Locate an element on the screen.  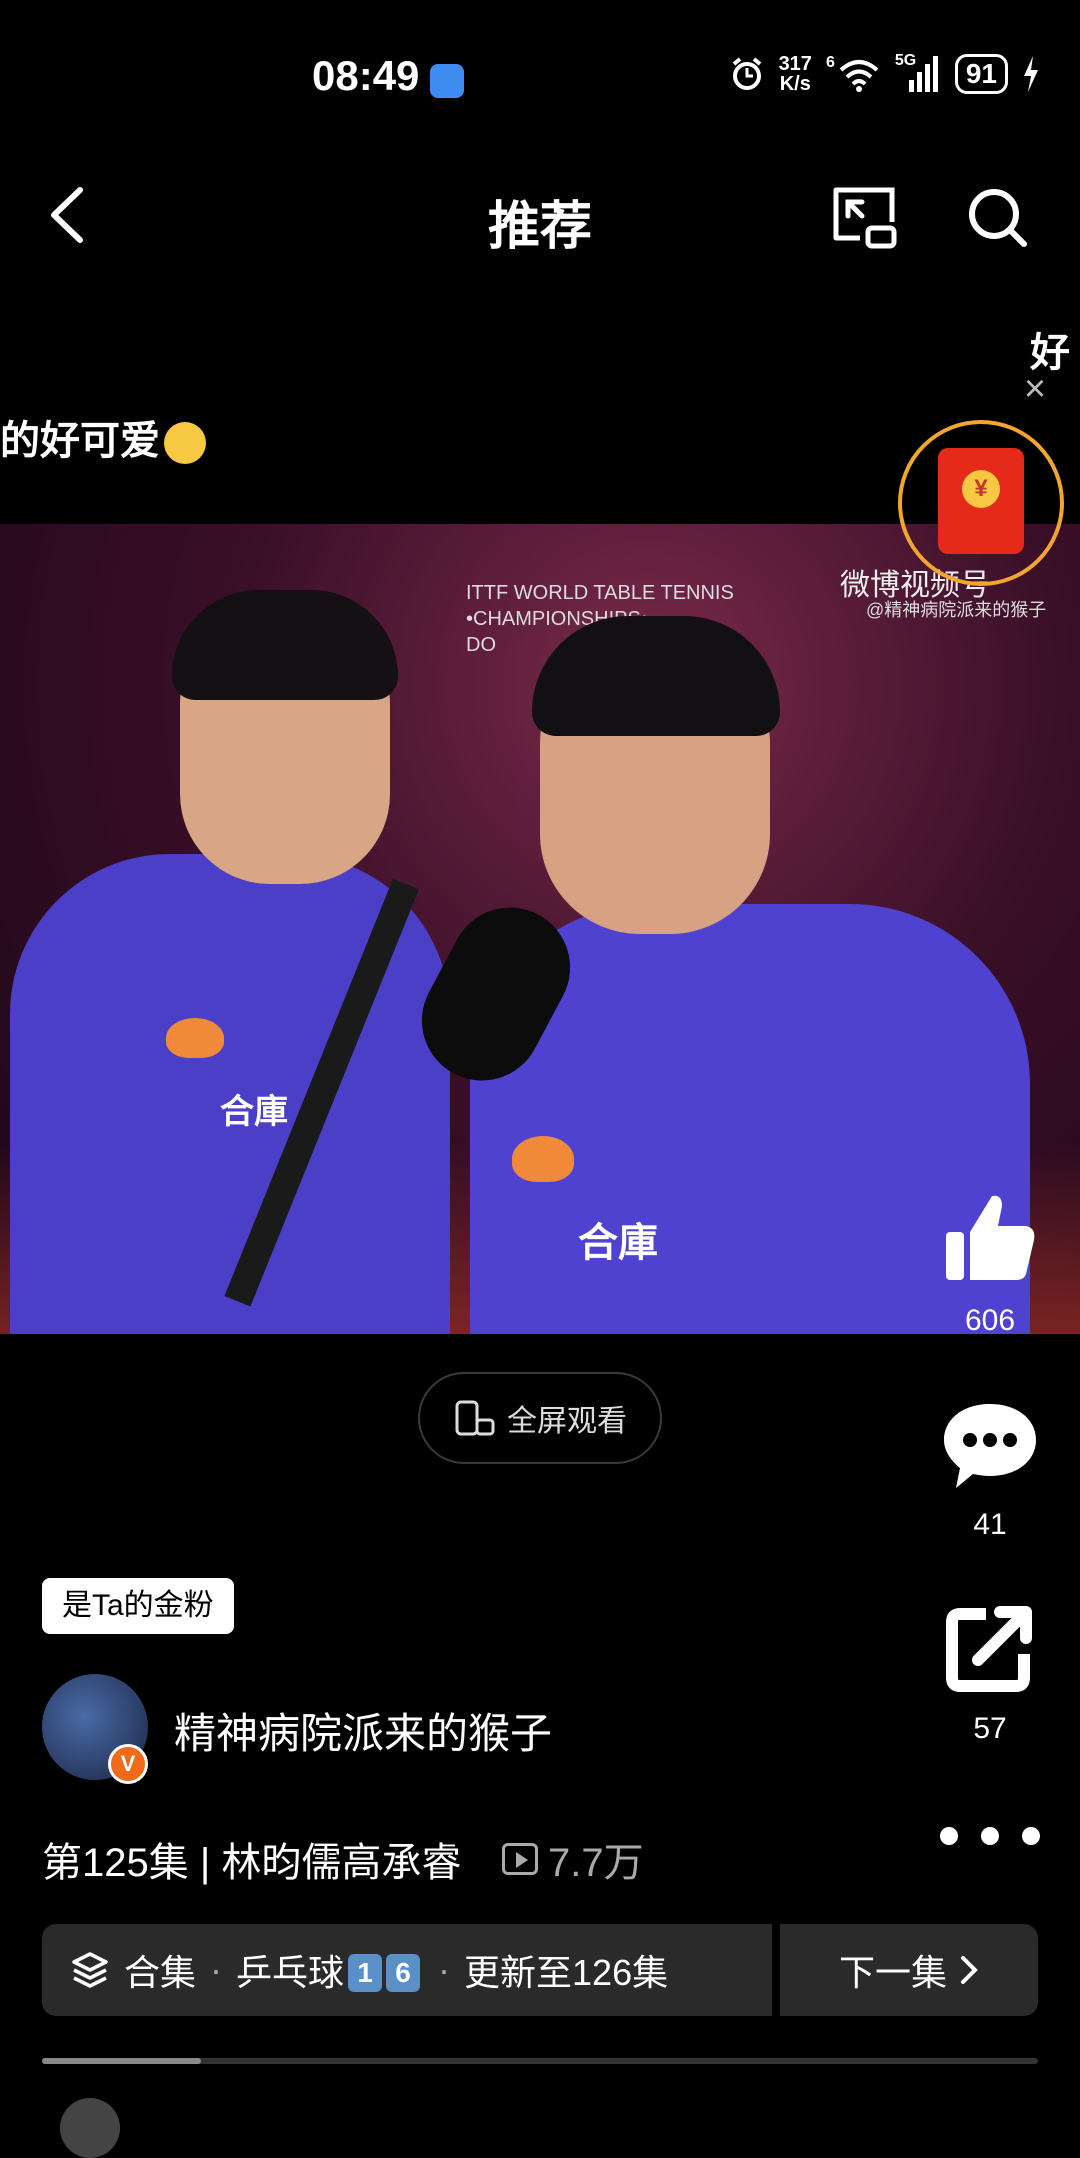
number-badges: 16 is located at coordinates (386, 1970).